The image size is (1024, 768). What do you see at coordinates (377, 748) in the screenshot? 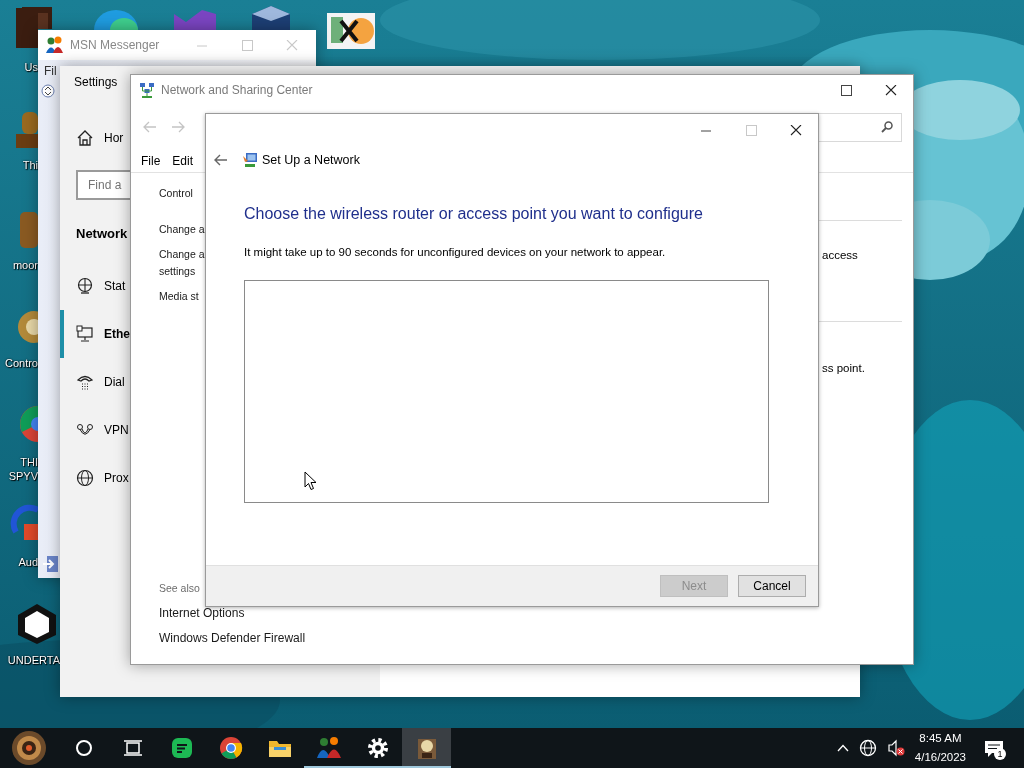
I see `settings-icon` at bounding box center [377, 748].